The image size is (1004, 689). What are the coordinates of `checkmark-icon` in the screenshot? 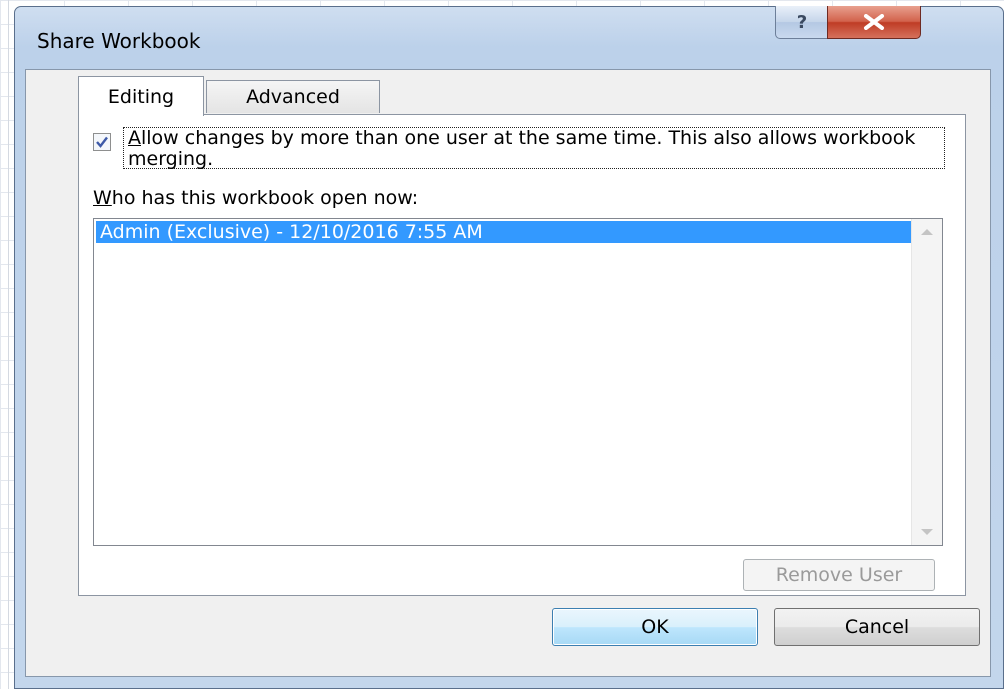 It's located at (102, 142).